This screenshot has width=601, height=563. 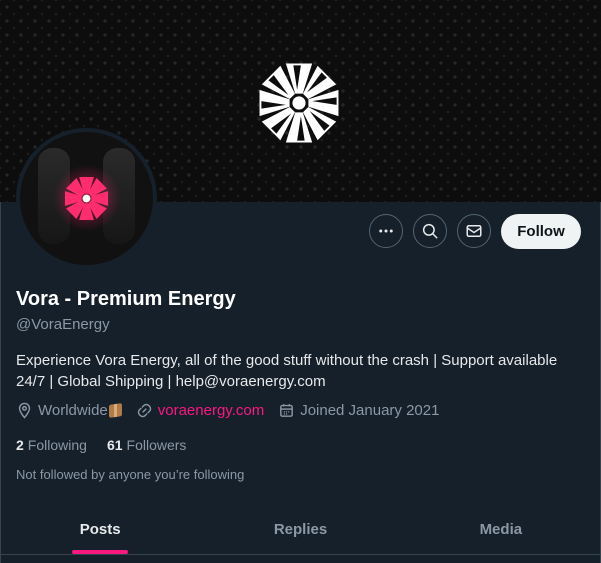 What do you see at coordinates (300, 554) in the screenshot?
I see `tabs-divider` at bounding box center [300, 554].